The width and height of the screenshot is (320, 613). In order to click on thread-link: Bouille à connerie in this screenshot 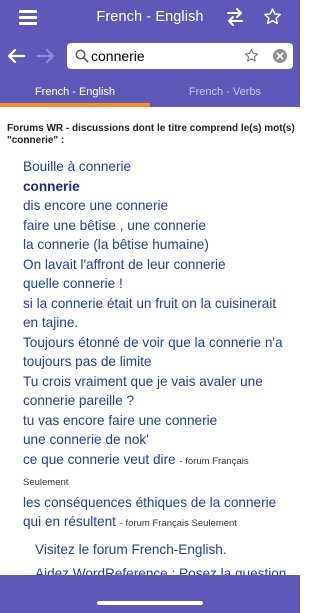, I will do `click(159, 167)`.